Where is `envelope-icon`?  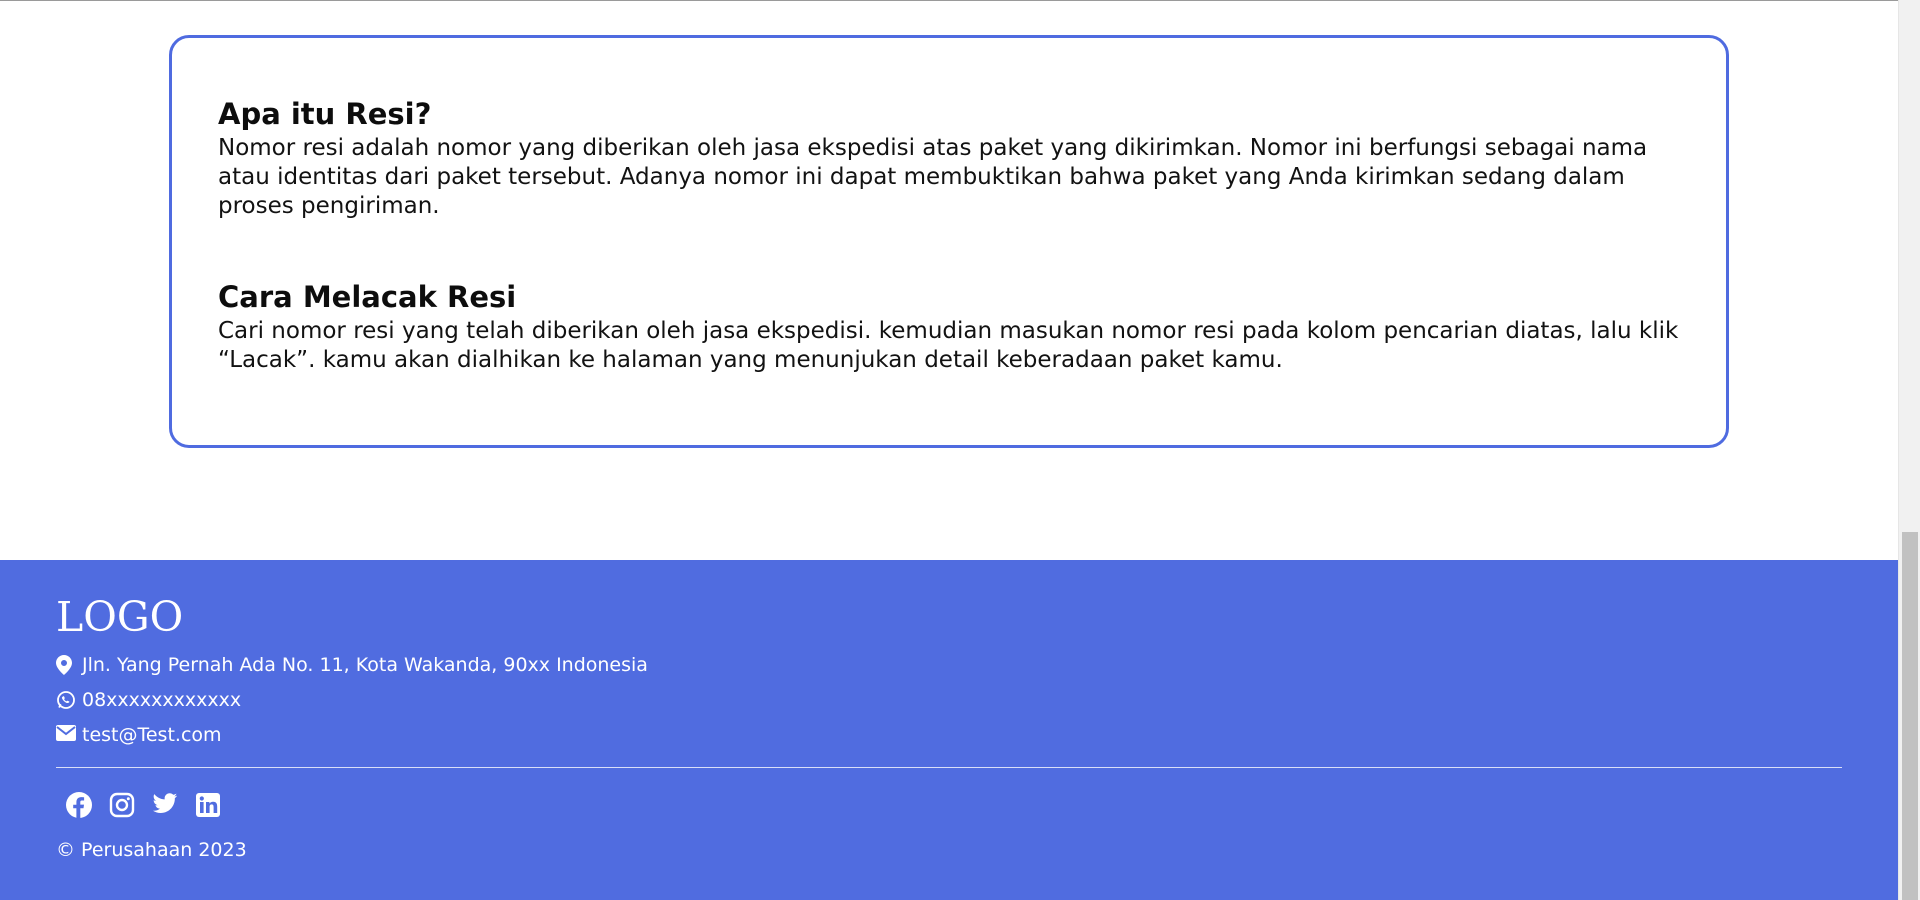 envelope-icon is located at coordinates (66, 735).